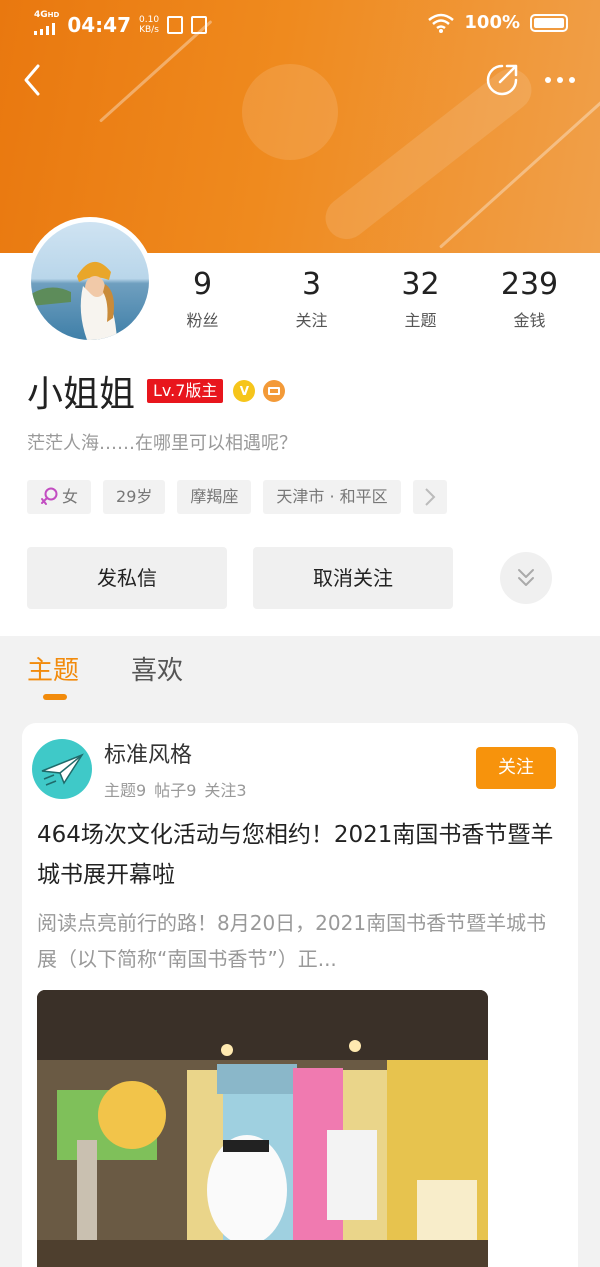 The image size is (600, 1267). What do you see at coordinates (202, 320) in the screenshot?
I see `stat-label: 粉丝` at bounding box center [202, 320].